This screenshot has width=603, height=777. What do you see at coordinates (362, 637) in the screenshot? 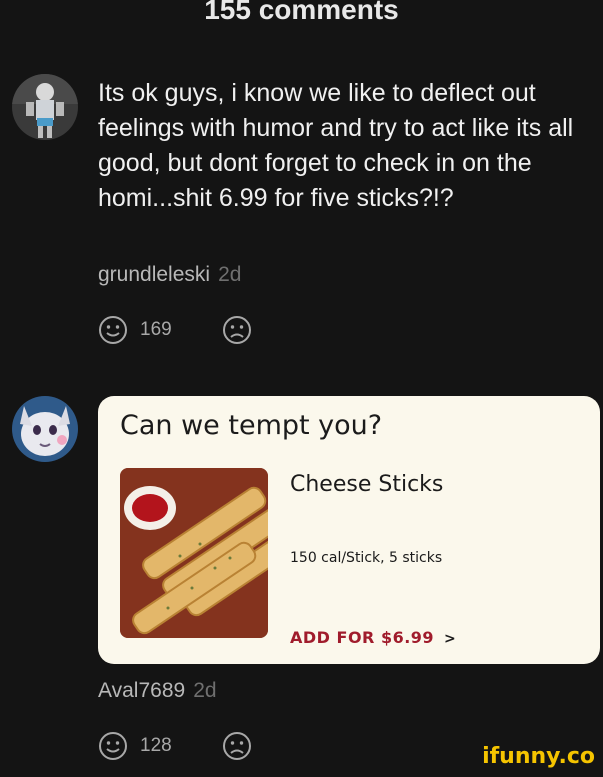
I see `add-button-label: ADD FOR $6.99` at bounding box center [362, 637].